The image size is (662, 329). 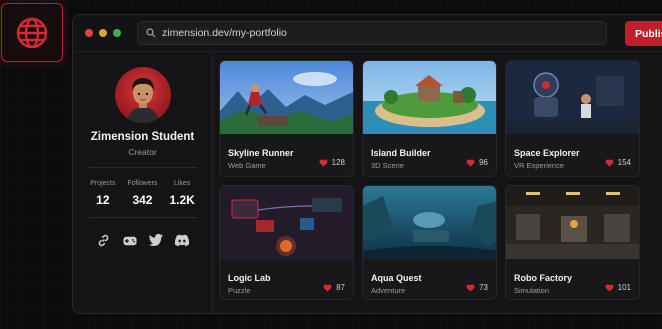 I want to click on minimize-dot, so click(x=103, y=33).